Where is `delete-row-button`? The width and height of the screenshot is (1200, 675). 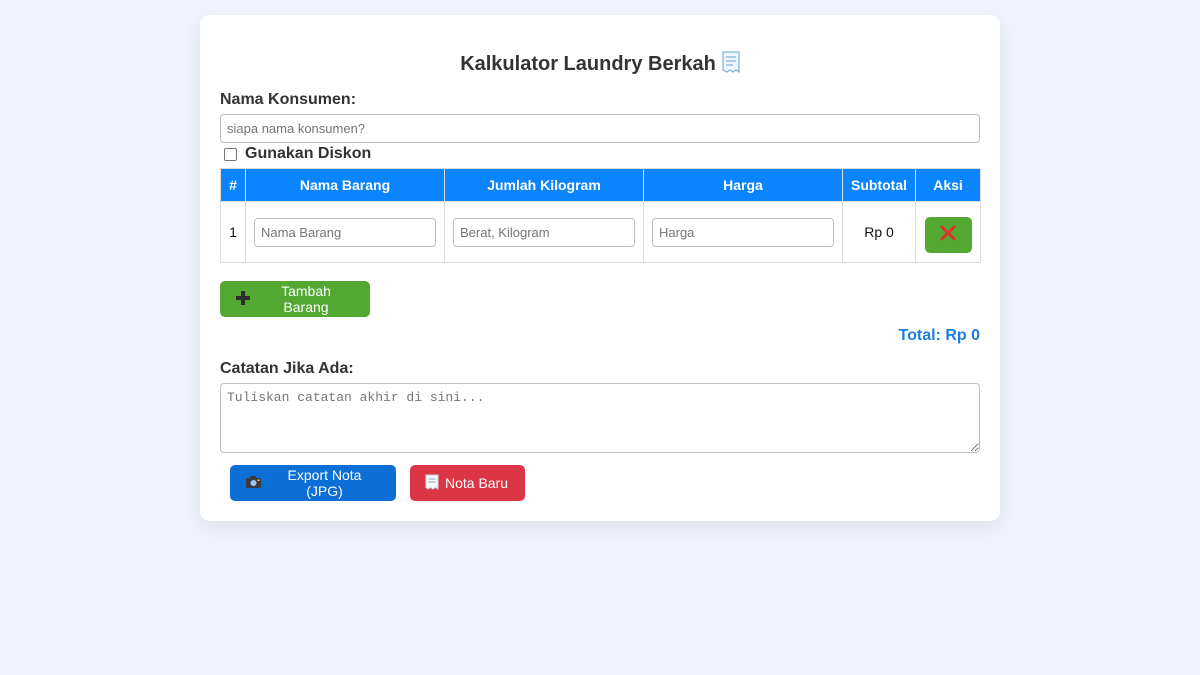
delete-row-button is located at coordinates (948, 234).